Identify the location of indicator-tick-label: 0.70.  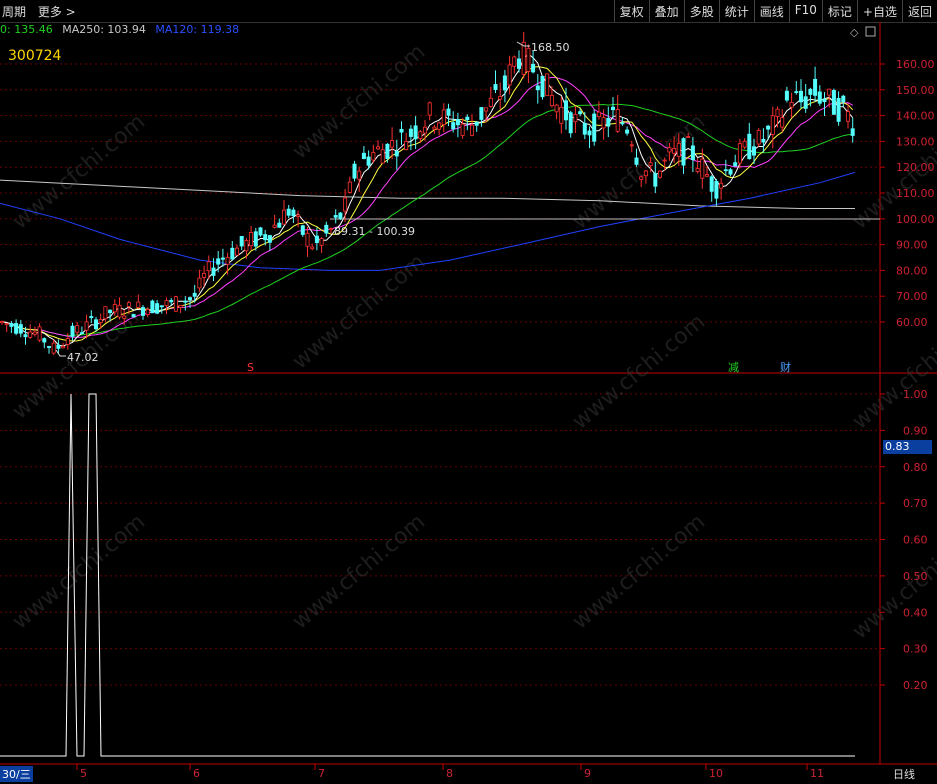
(915, 503).